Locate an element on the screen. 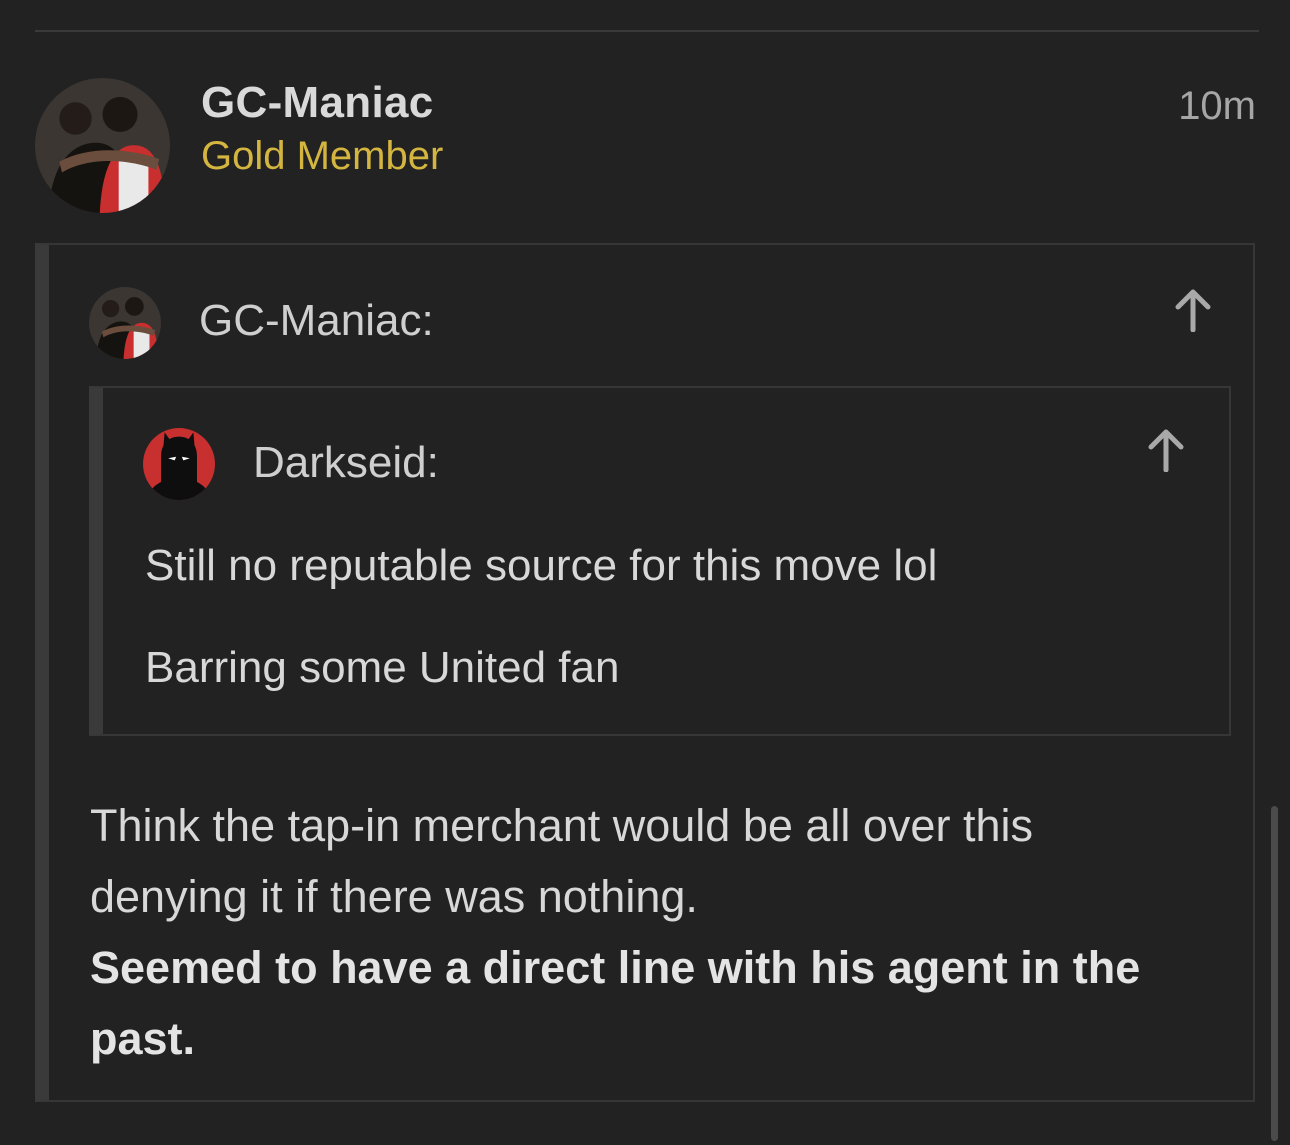 This screenshot has height=1145, width=1290. reply-line: denying it if there was nothing. is located at coordinates (394, 896).